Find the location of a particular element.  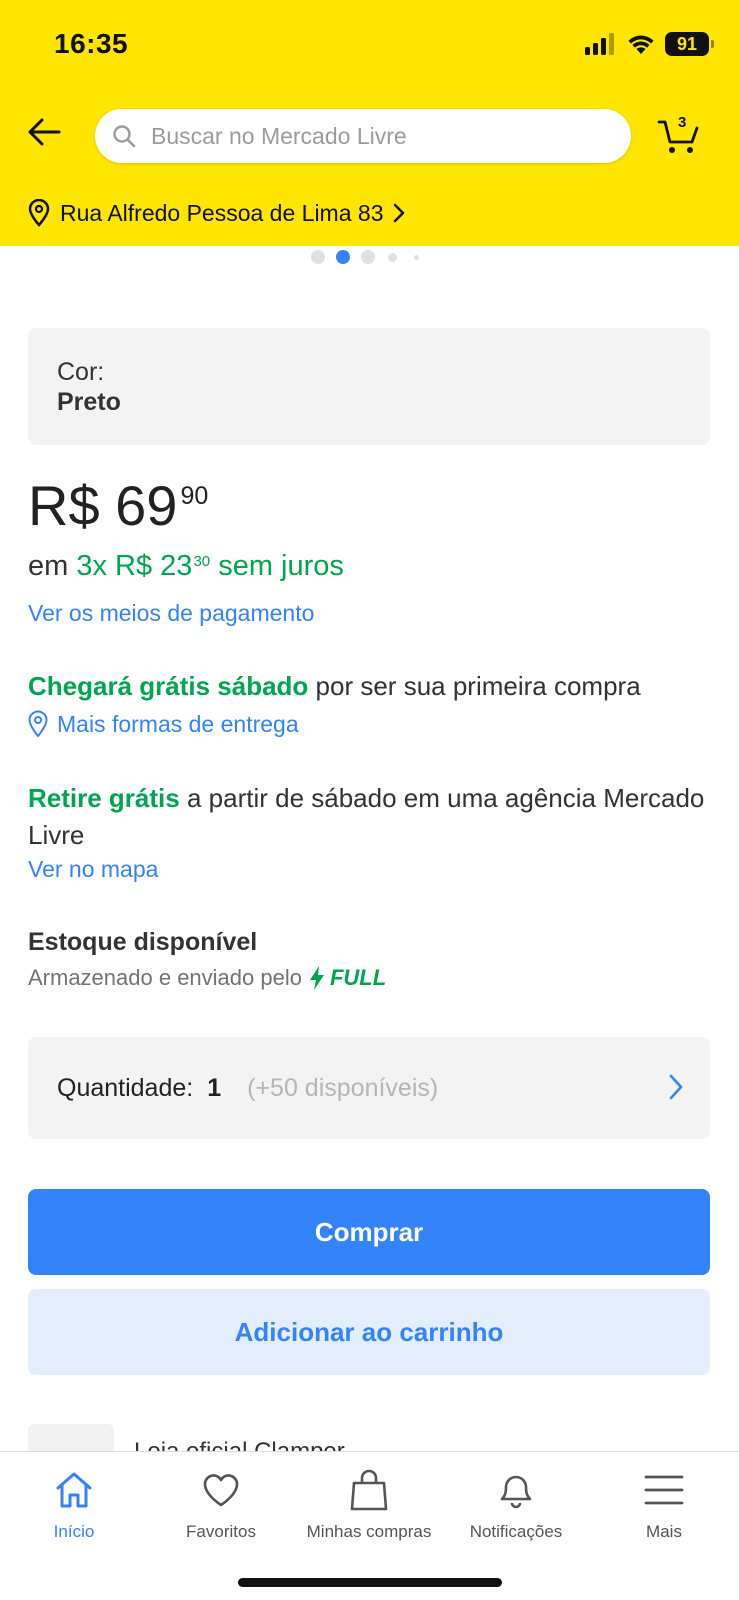

stock-subtitle: Armazenado e enviado pelo FULL is located at coordinates (207, 978).